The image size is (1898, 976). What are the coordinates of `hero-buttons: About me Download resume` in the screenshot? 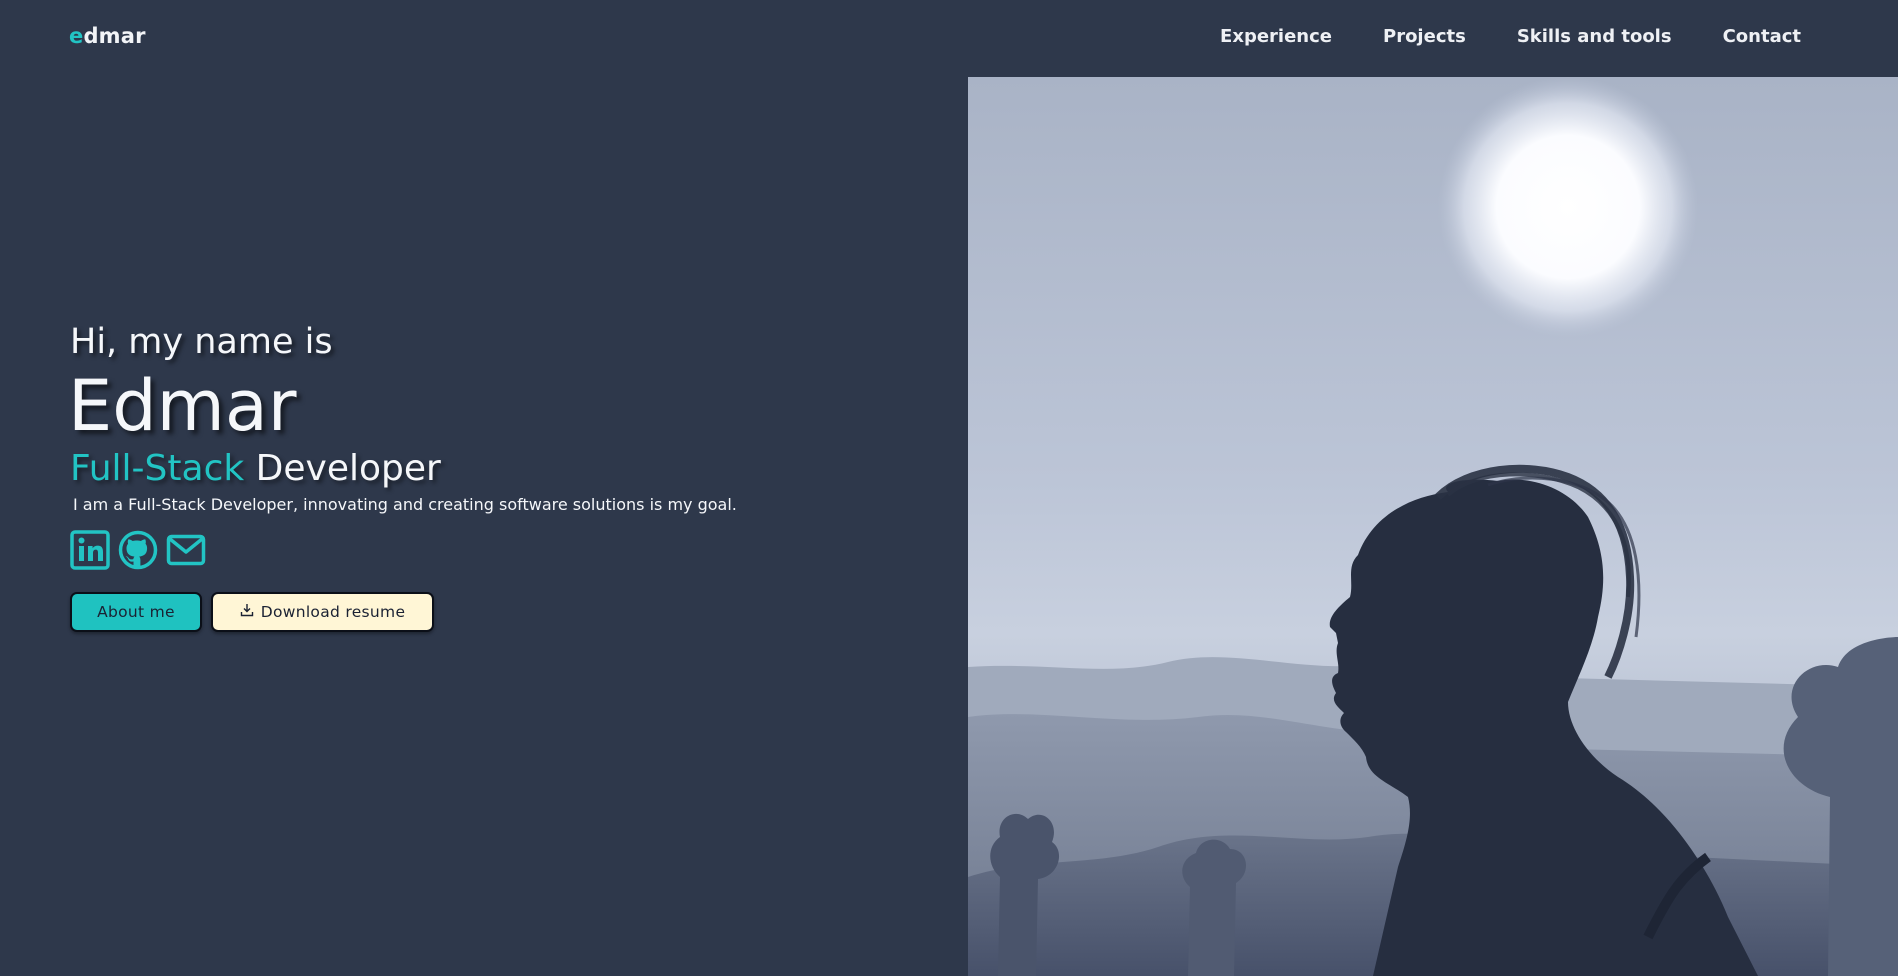 It's located at (495, 612).